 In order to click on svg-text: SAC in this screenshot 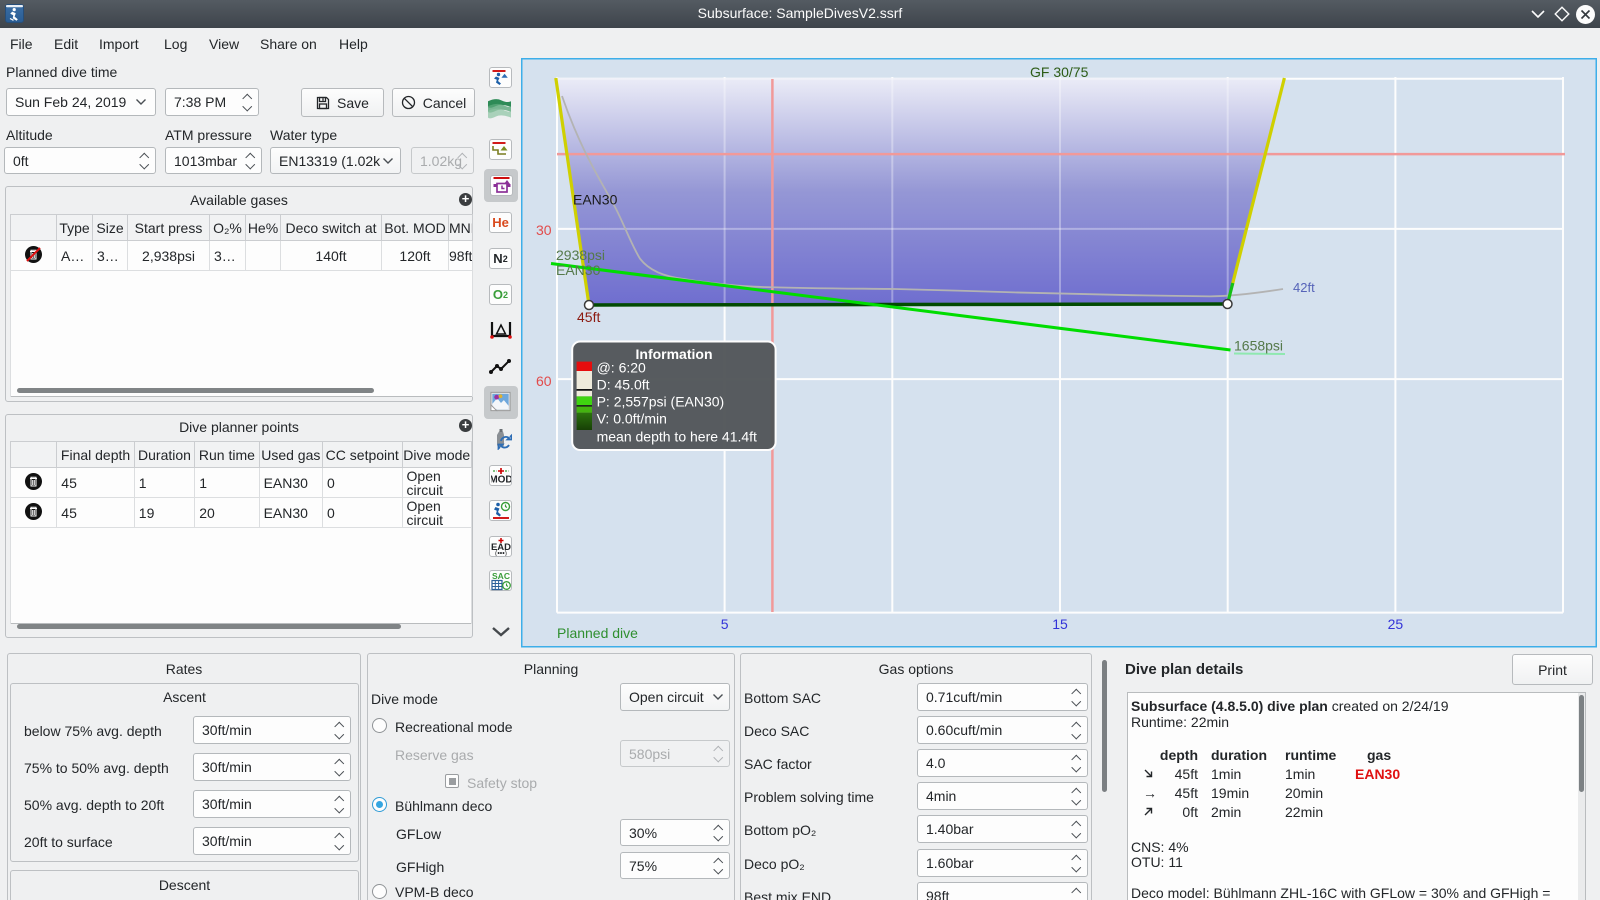, I will do `click(501, 576)`.